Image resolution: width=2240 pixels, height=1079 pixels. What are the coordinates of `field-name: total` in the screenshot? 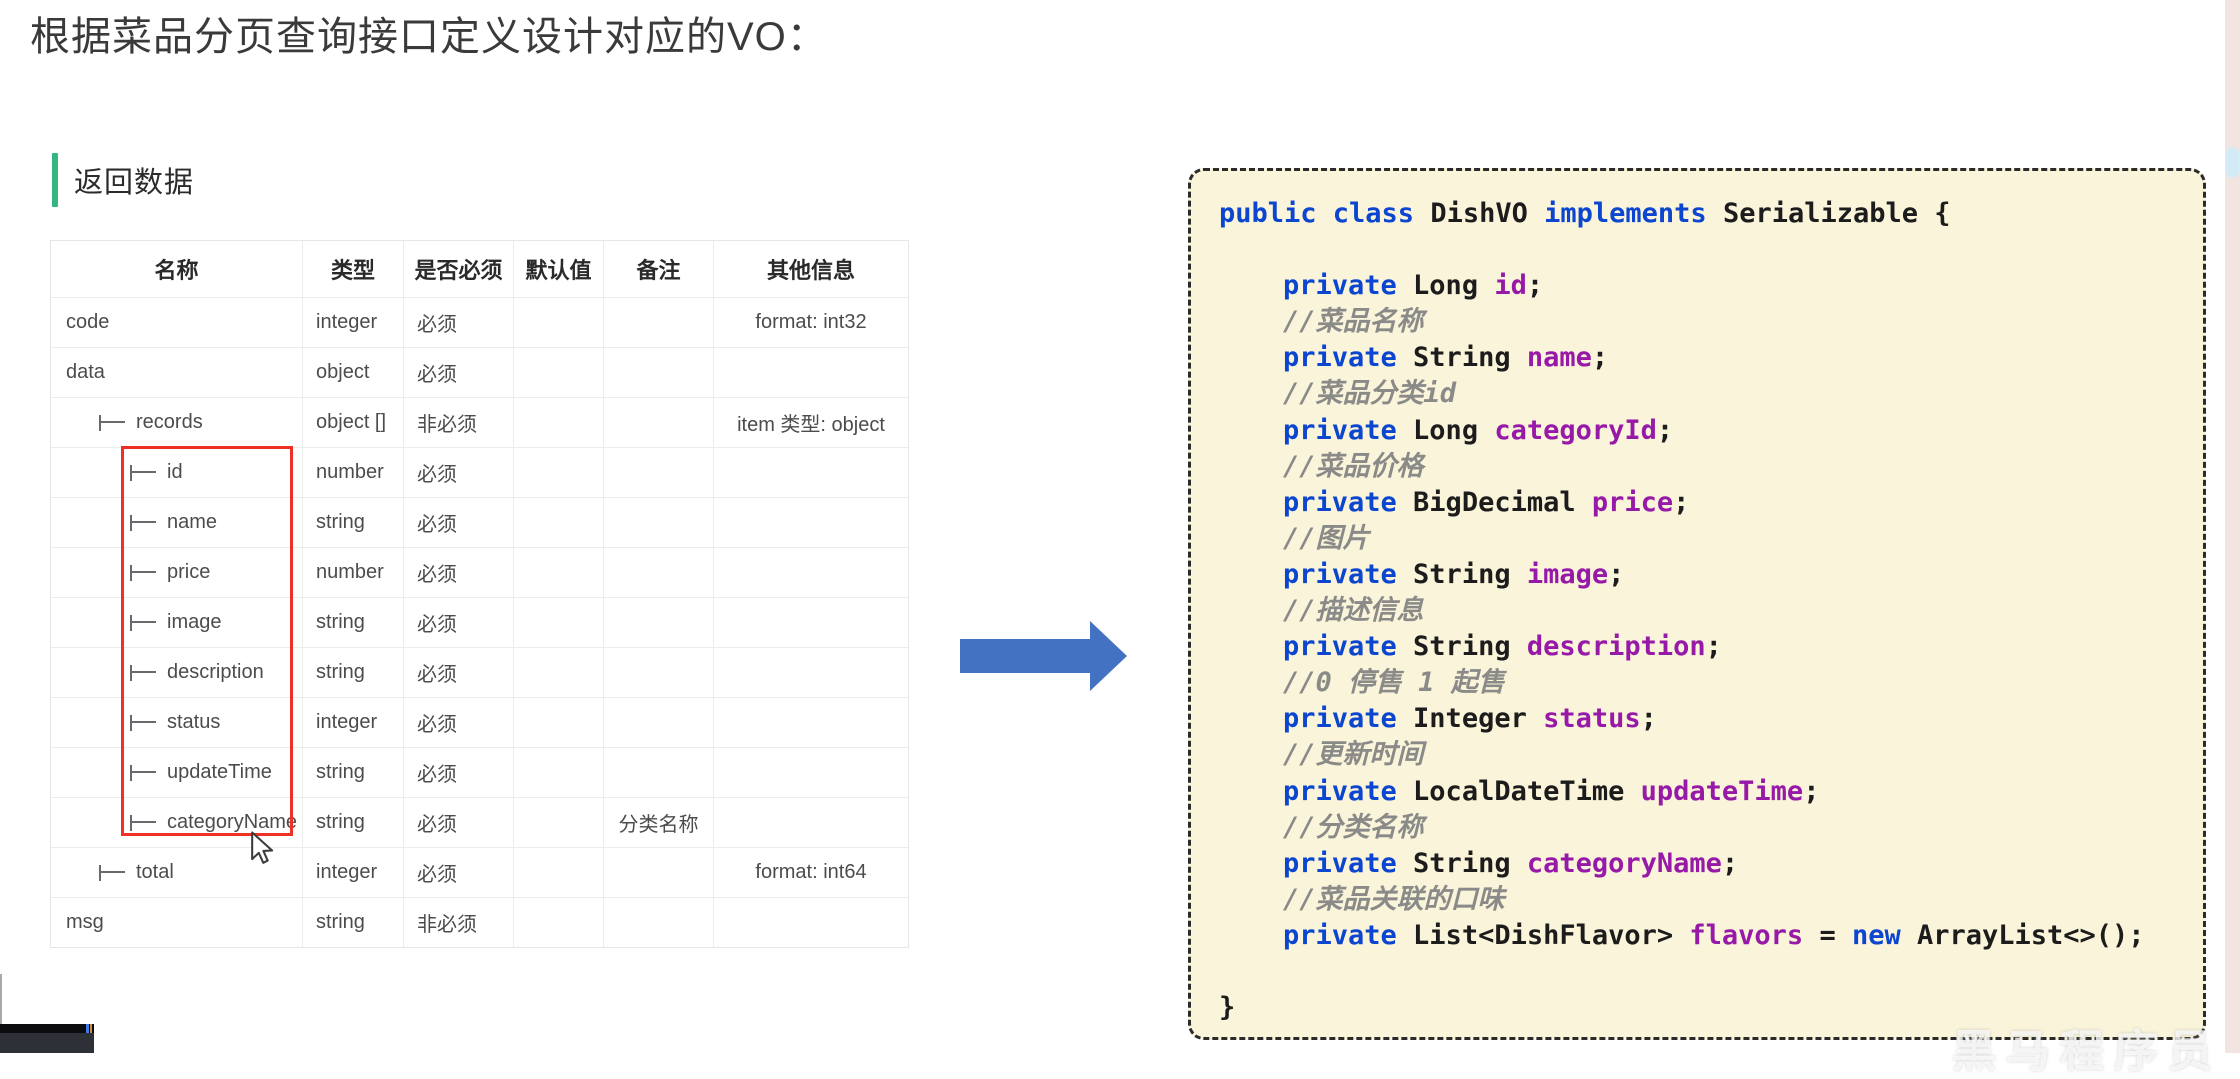 It's located at (155, 872).